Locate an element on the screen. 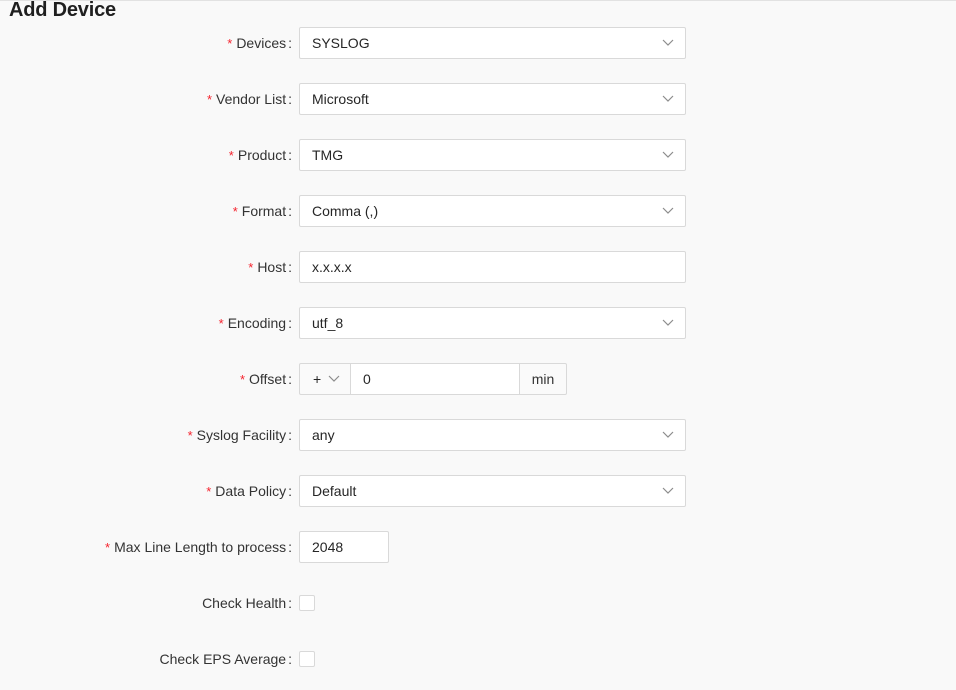 The height and width of the screenshot is (690, 956). max-line-length-label: Max Line Length to process is located at coordinates (200, 547).